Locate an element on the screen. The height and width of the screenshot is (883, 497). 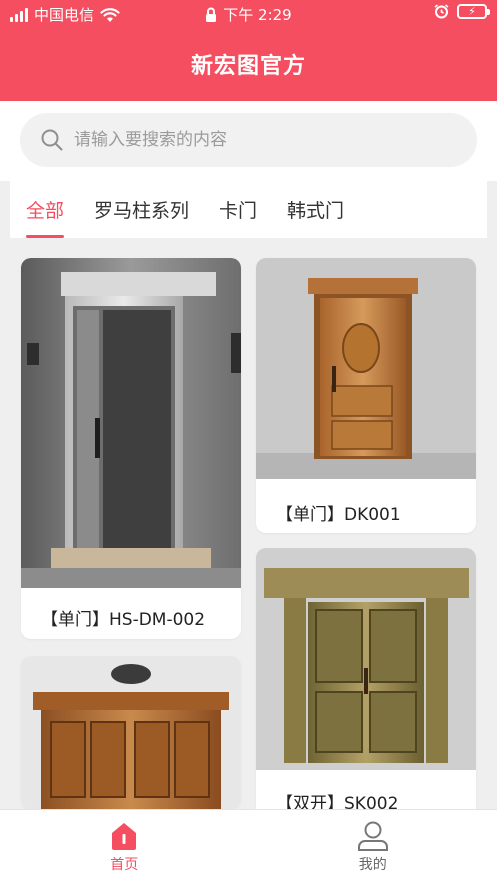
app-header: 中国电信 下午 2:29 ⚡ 新宏图官方 is located at coordinates (248, 50).